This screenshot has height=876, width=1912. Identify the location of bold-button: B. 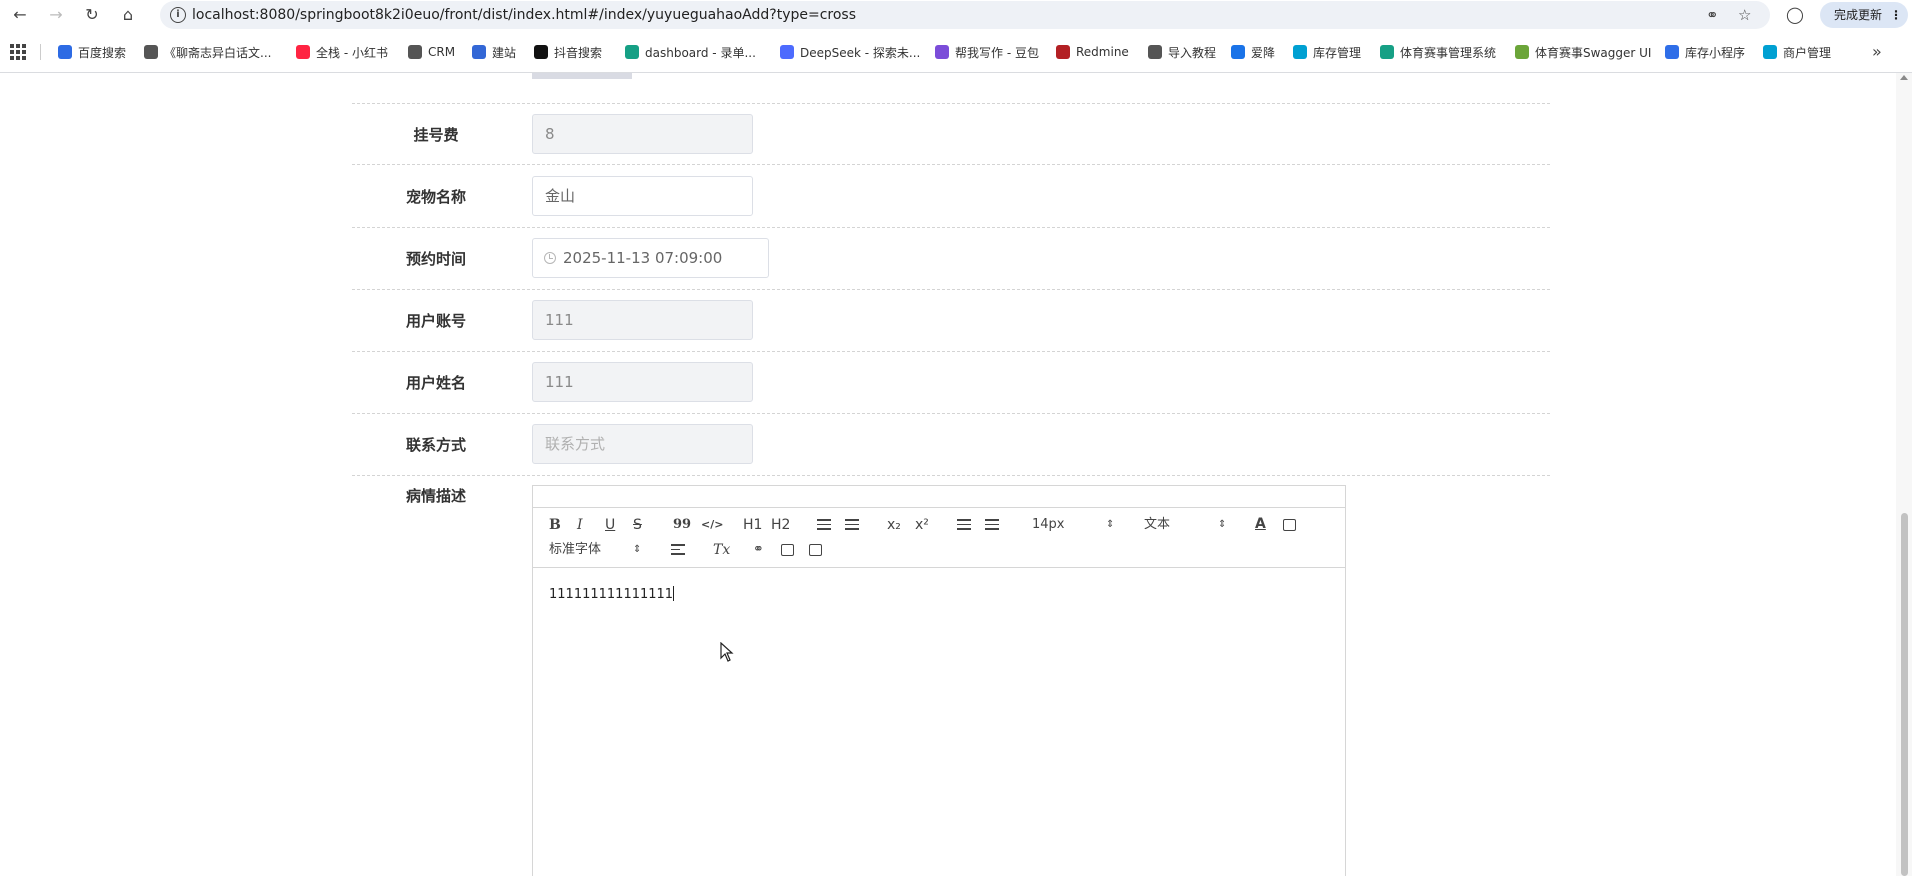
(555, 525).